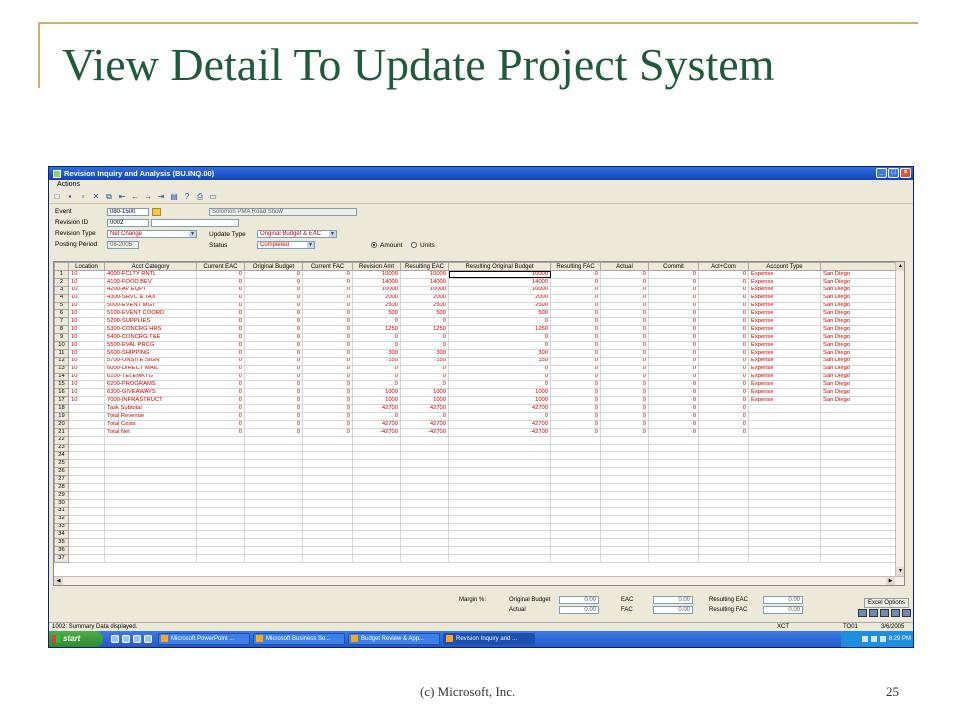 The height and width of the screenshot is (720, 960). Describe the element at coordinates (424, 282) in the screenshot. I see `table-cell: 14000` at that location.